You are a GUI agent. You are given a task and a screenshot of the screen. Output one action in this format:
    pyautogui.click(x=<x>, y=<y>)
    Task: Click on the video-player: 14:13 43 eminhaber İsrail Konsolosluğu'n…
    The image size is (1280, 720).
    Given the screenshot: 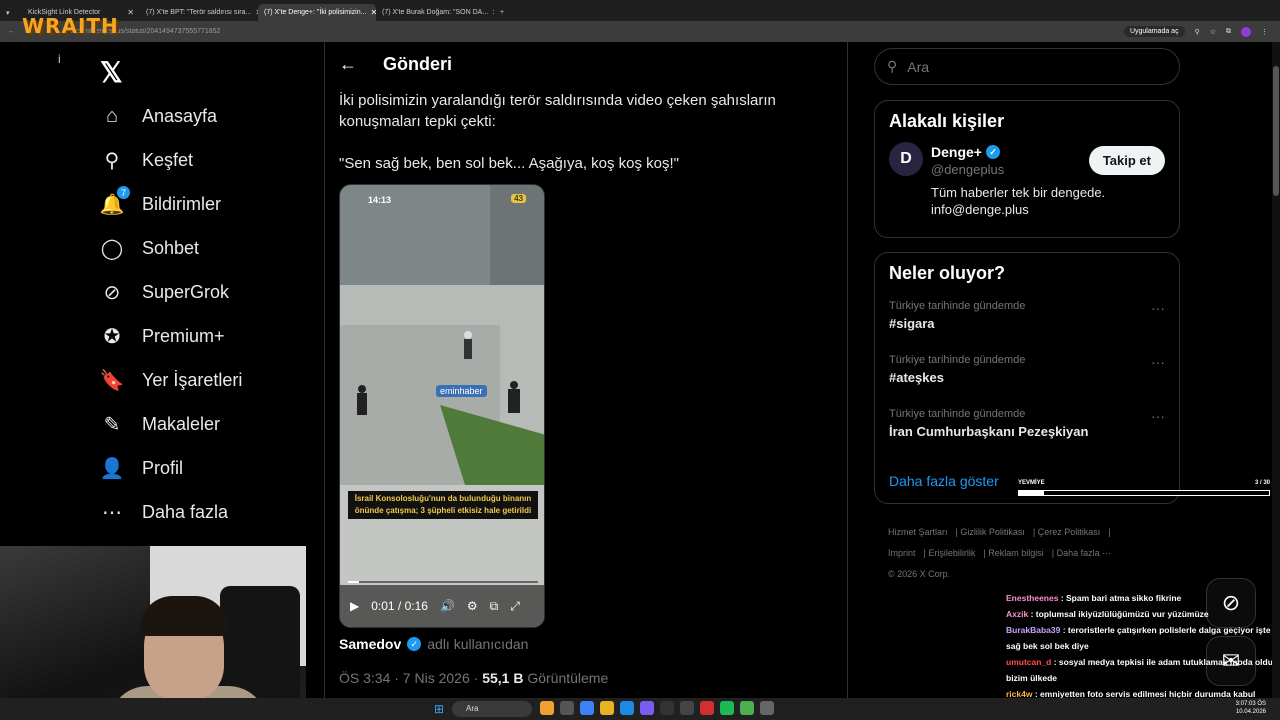 What is the action you would take?
    pyautogui.click(x=442, y=406)
    